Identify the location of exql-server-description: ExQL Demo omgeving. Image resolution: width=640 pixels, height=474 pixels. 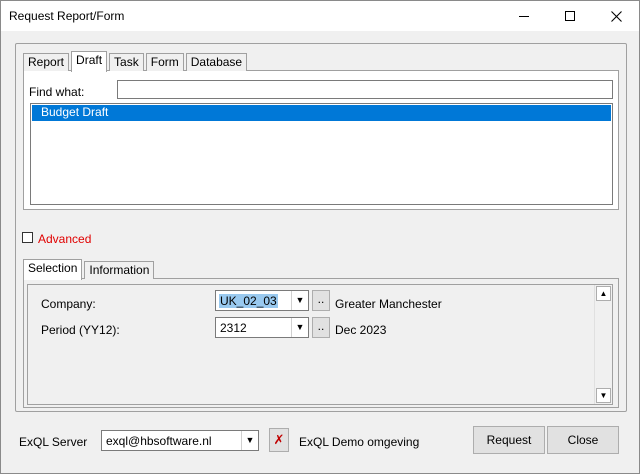
(359, 442).